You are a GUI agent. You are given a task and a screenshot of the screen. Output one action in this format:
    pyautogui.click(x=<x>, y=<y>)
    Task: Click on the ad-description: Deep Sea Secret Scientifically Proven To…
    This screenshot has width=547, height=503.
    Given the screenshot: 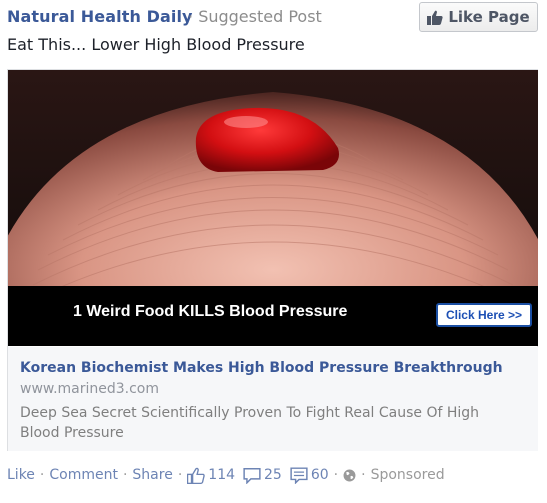 What is the action you would take?
    pyautogui.click(x=250, y=423)
    